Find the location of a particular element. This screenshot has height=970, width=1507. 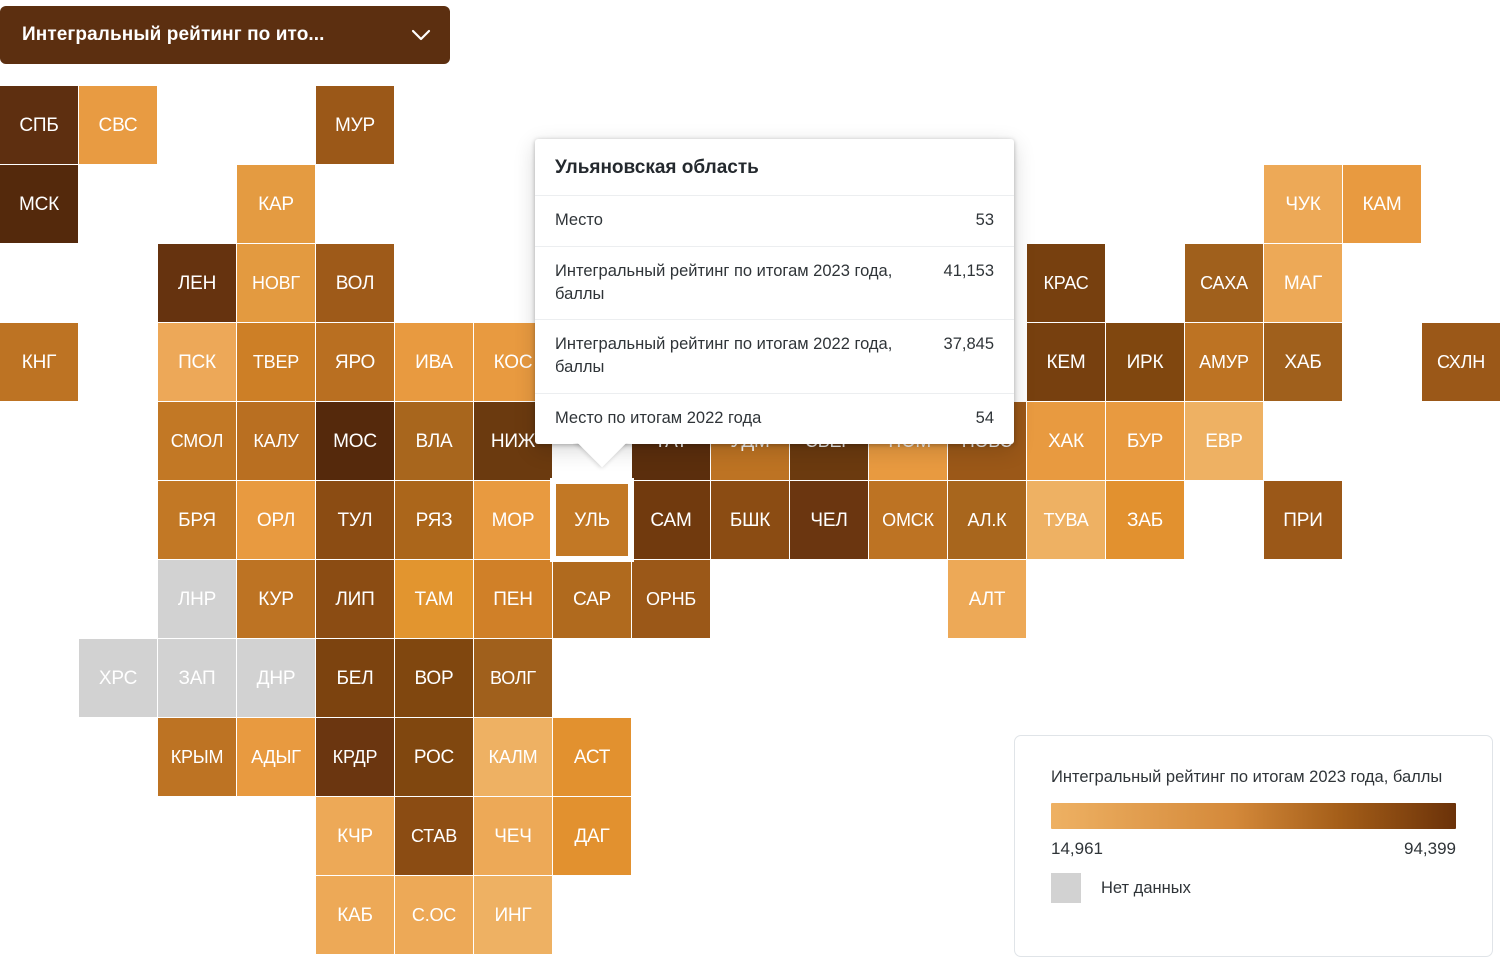

map-tile: ИРК is located at coordinates (1145, 362).